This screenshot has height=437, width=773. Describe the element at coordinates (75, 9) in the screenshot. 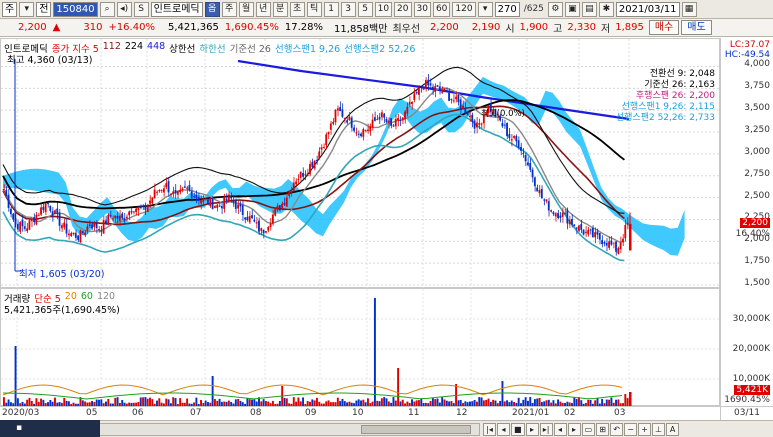

I see `stock-code-input: 150840` at that location.